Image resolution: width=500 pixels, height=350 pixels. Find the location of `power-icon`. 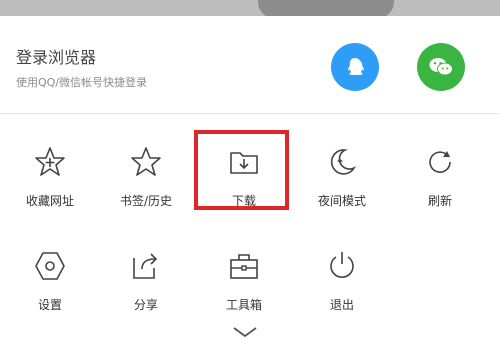

power-icon is located at coordinates (342, 266).